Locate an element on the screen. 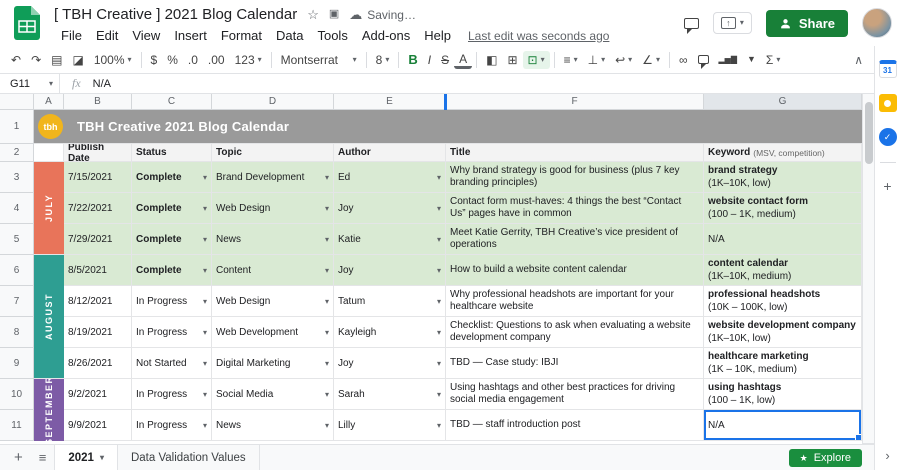 Image resolution: width=900 pixels, height=470 pixels. menu-data: Data is located at coordinates (289, 35).